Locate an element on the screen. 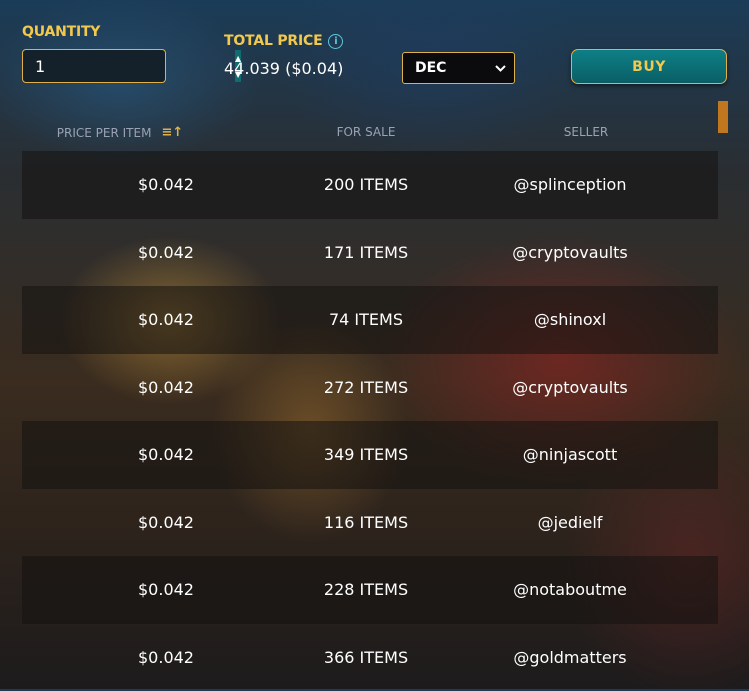 The image size is (749, 691). table-row: $0.042 200 ITEMS @splinception is located at coordinates (370, 185).